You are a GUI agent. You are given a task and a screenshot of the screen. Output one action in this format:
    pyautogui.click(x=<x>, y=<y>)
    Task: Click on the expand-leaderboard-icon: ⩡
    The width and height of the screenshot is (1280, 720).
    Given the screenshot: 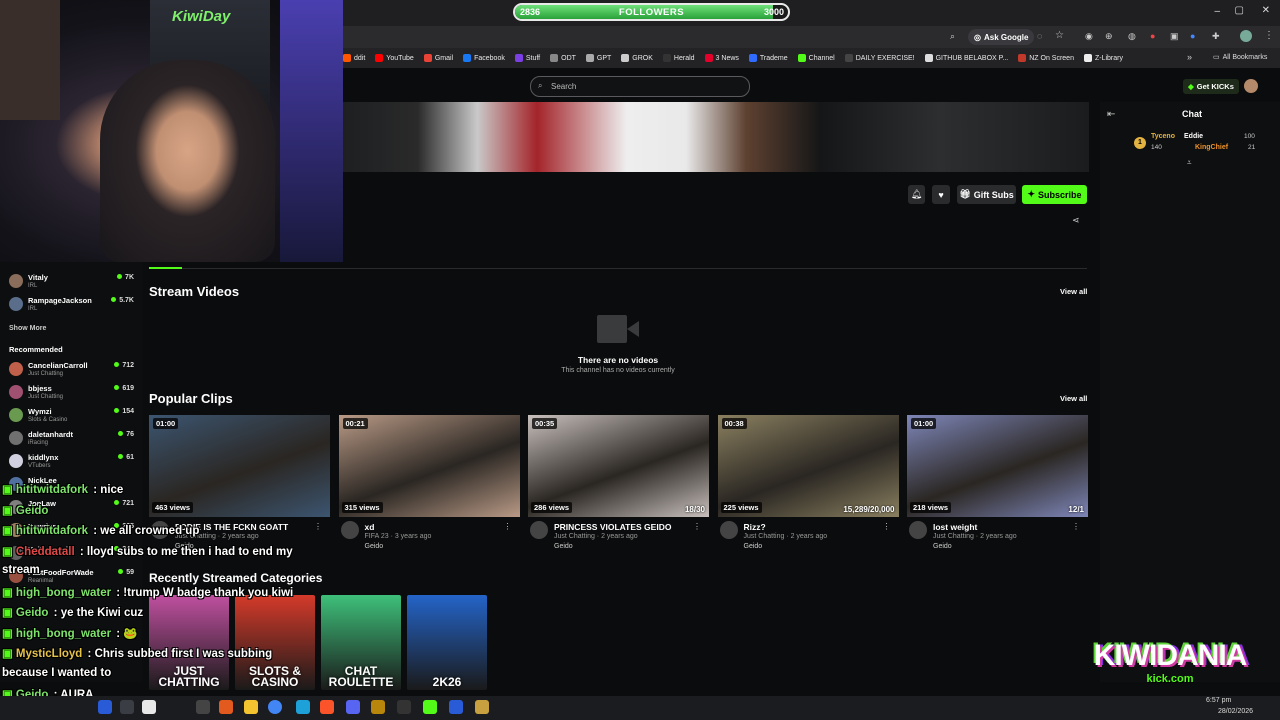 What is the action you would take?
    pyautogui.click(x=1189, y=163)
    